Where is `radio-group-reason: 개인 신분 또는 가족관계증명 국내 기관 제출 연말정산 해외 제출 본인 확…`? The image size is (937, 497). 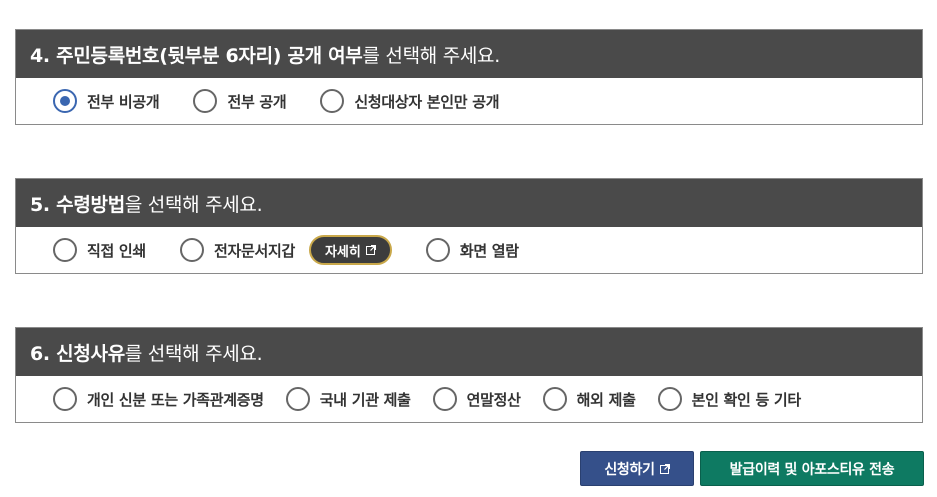
radio-group-reason: 개인 신분 또는 가족관계증명 국내 기관 제출 연말정산 해외 제출 본인 확… is located at coordinates (469, 399).